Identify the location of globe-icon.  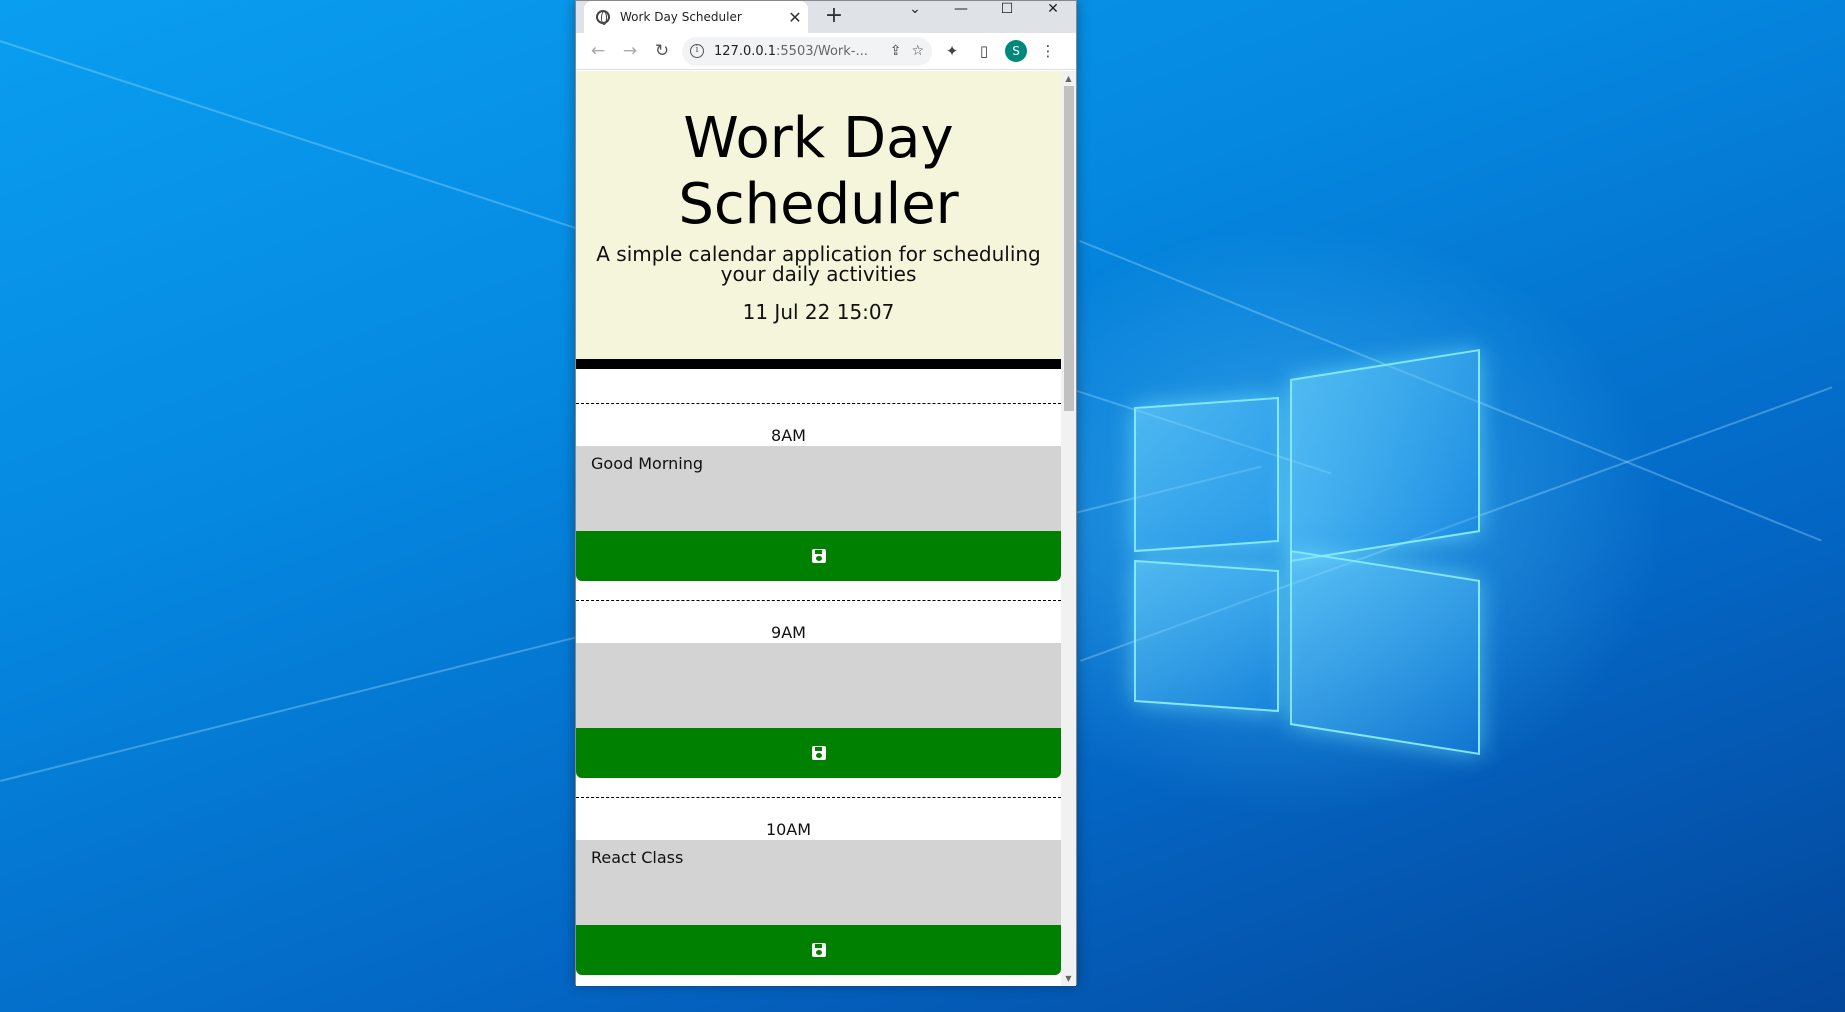
(603, 17).